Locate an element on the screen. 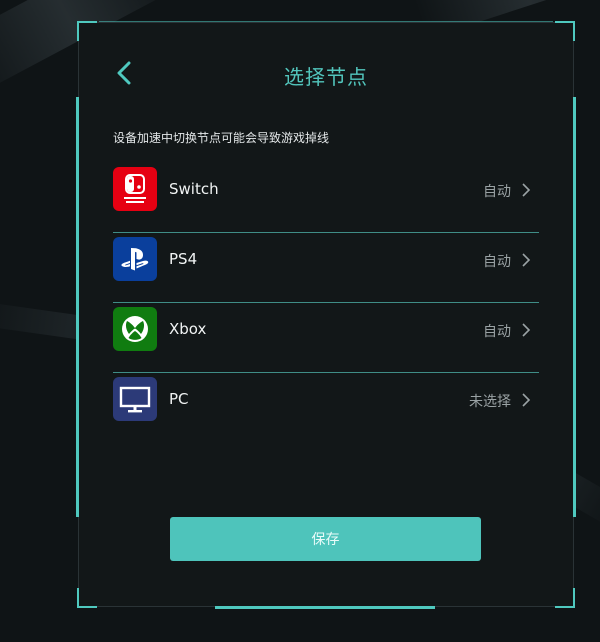 This screenshot has height=642, width=600. monitor-icon is located at coordinates (135, 399).